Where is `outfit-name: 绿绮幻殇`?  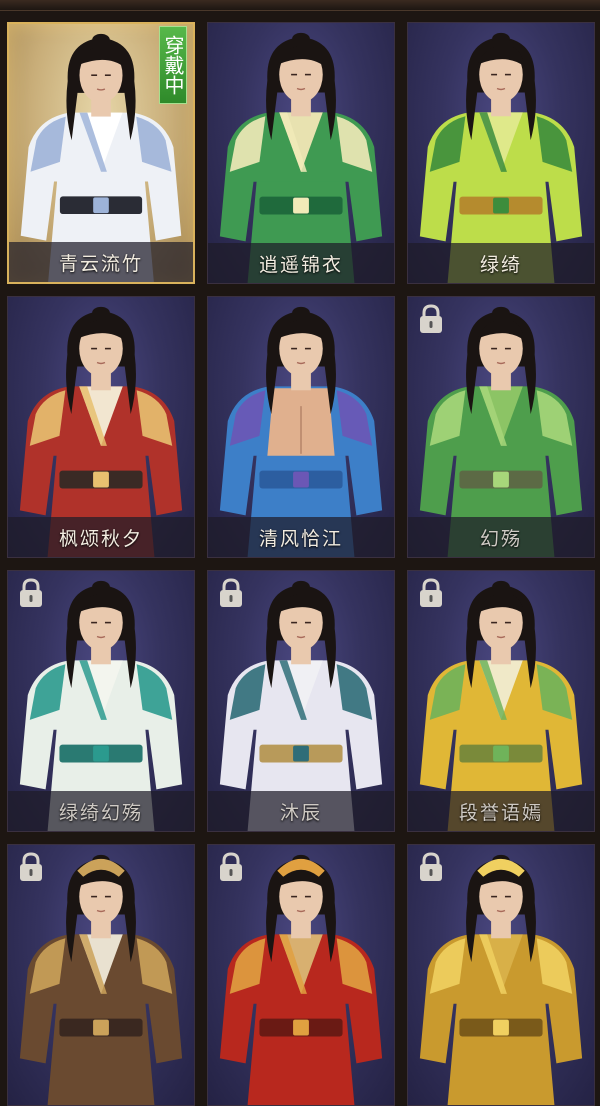
outfit-name: 绿绮幻殇 is located at coordinates (100, 812).